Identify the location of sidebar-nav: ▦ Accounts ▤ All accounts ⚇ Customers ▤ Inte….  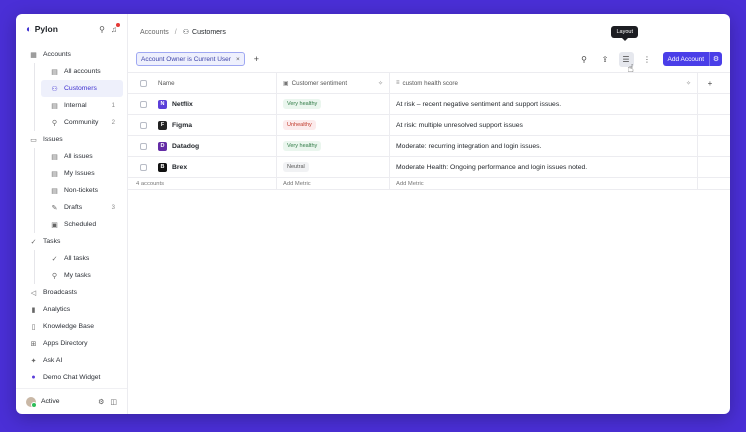
(71, 216).